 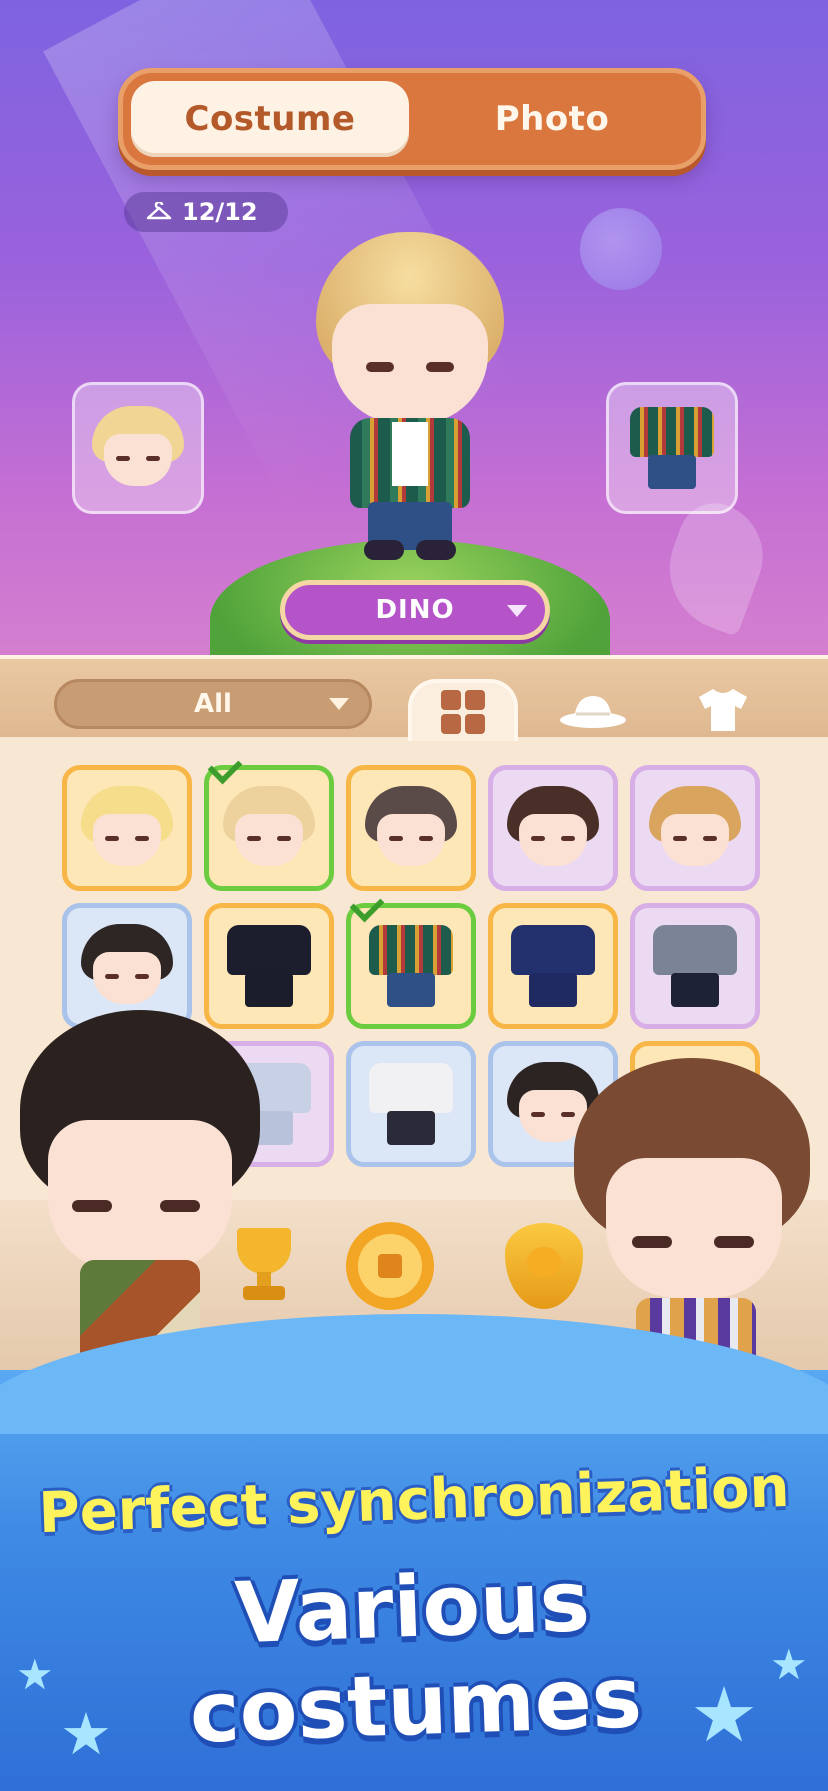 What do you see at coordinates (412, 119) in the screenshot?
I see `mode-segmented-control: Costume Photo` at bounding box center [412, 119].